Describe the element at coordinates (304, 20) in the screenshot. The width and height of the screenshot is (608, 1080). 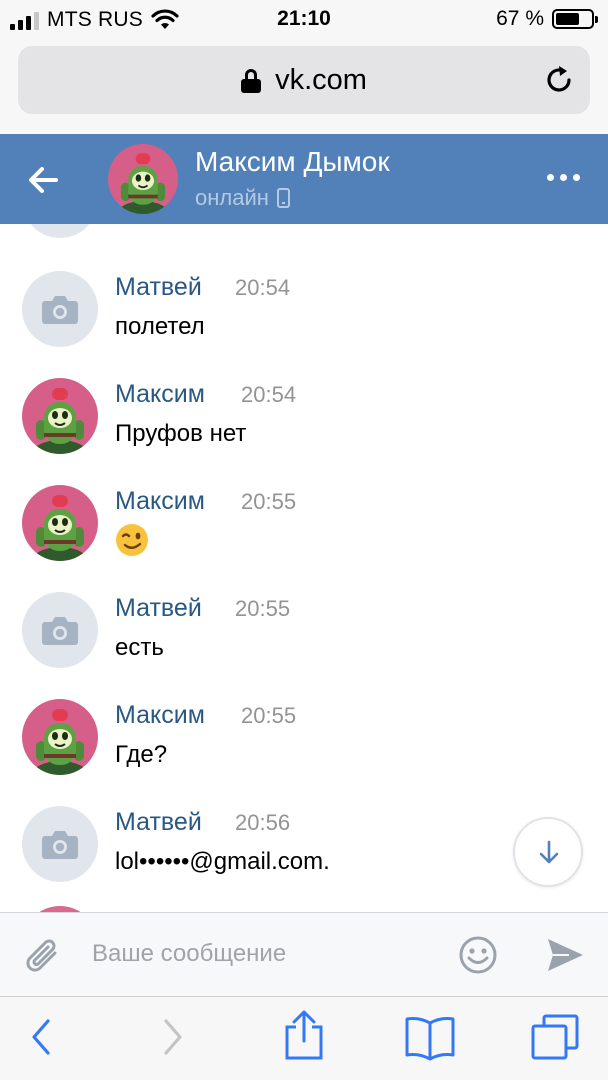
I see `status-bar: MTS RUS 21:10 67 %` at that location.